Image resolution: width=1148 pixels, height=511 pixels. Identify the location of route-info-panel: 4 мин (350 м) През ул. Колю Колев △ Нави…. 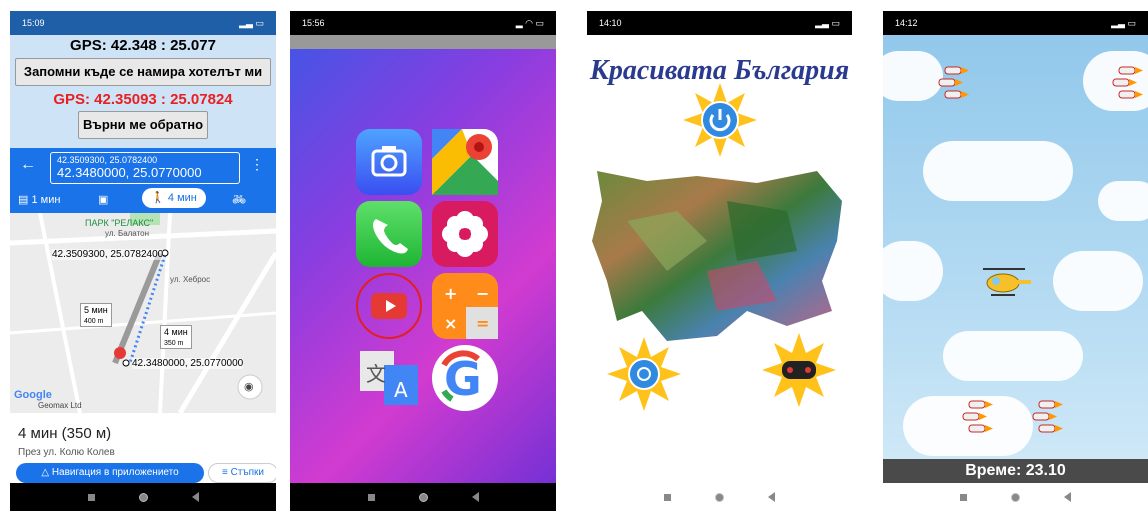
(143, 448).